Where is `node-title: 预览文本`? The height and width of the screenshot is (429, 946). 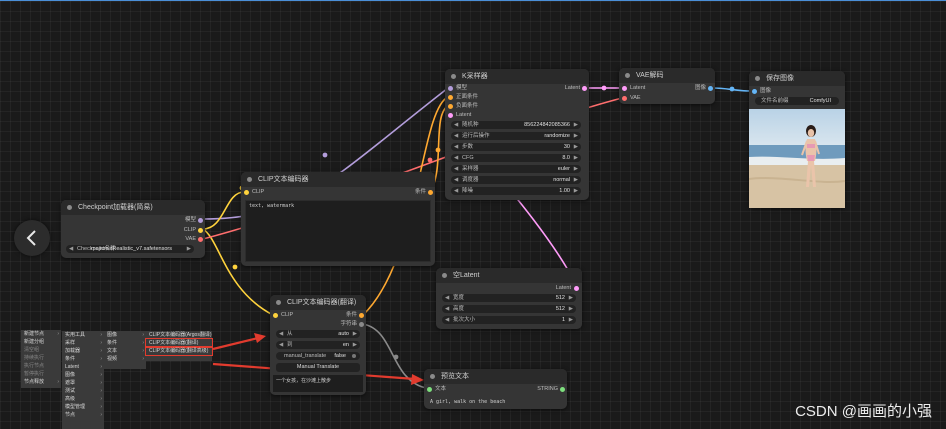 node-title: 预览文本 is located at coordinates (495, 376).